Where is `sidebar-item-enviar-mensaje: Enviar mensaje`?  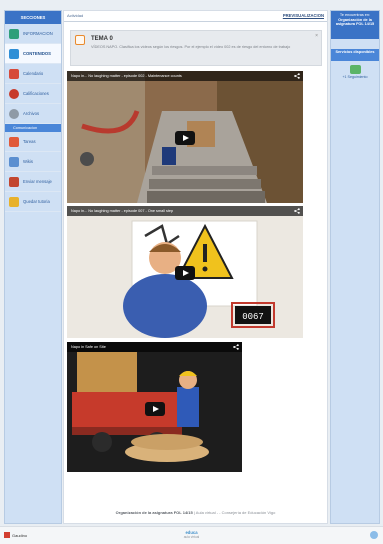 sidebar-item-enviar-mensaje: Enviar mensaje is located at coordinates (33, 182).